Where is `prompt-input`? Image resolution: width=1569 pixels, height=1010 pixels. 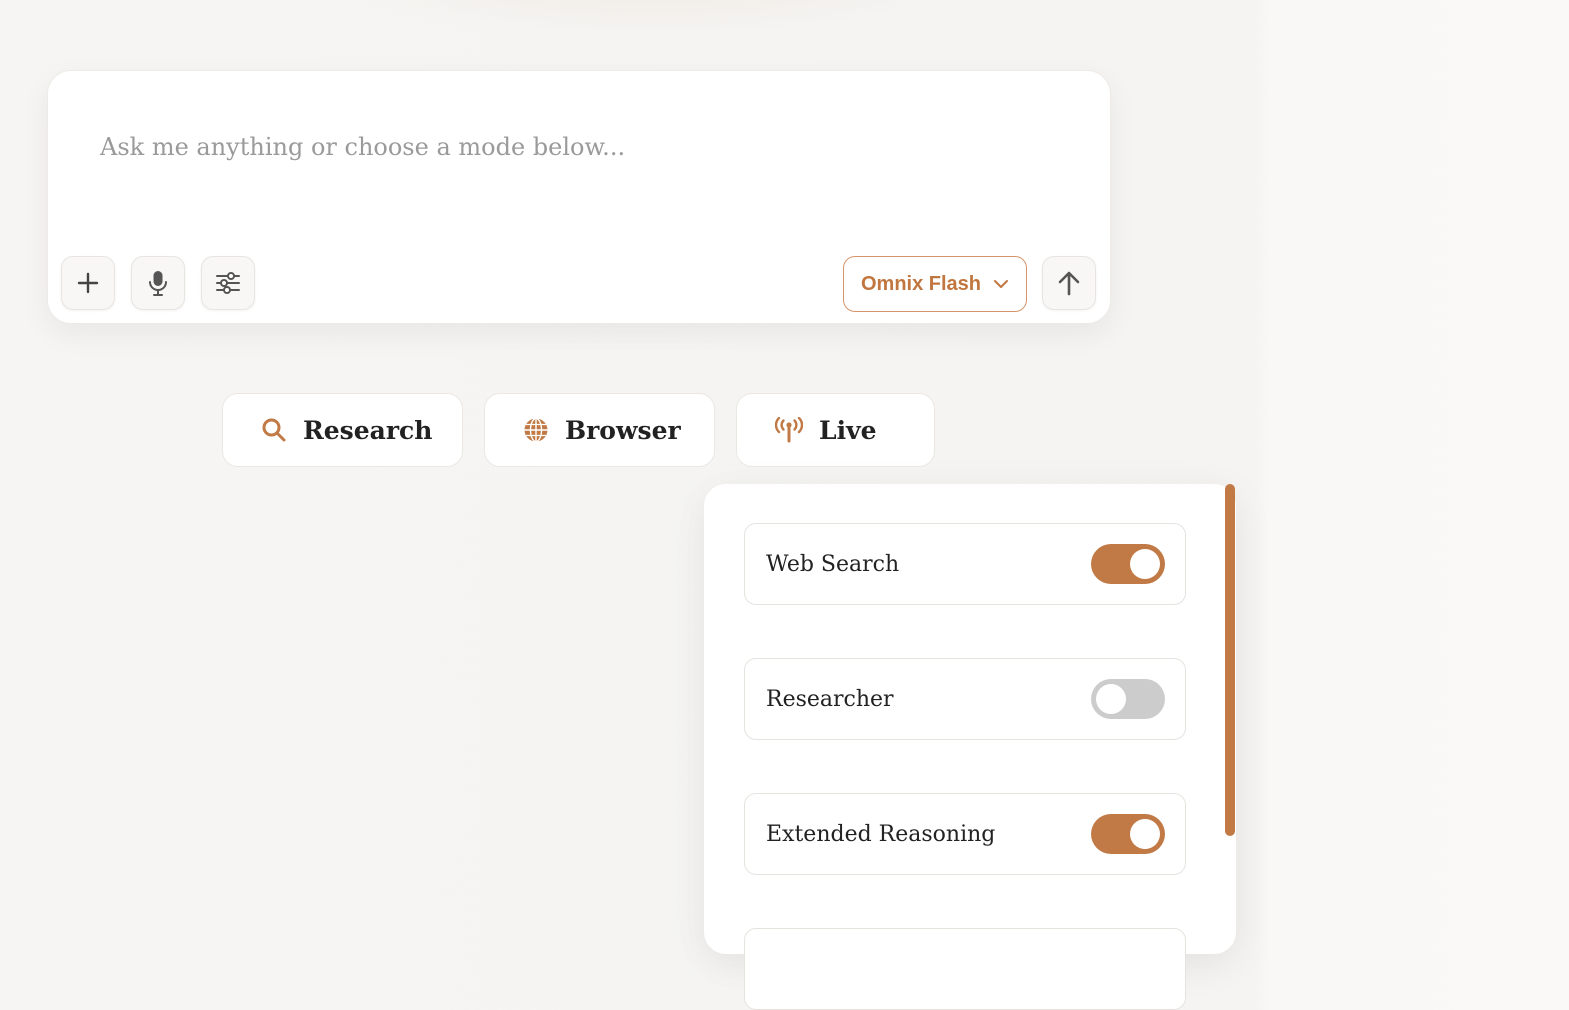
prompt-input is located at coordinates (550, 147).